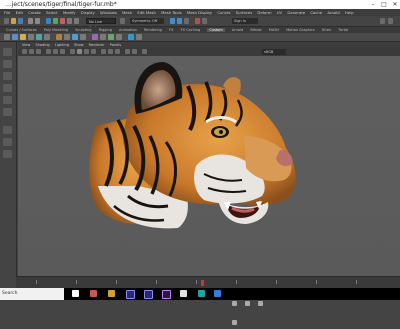 The width and height of the screenshot is (400, 329). I want to click on task-view-icon, so click(75, 293).